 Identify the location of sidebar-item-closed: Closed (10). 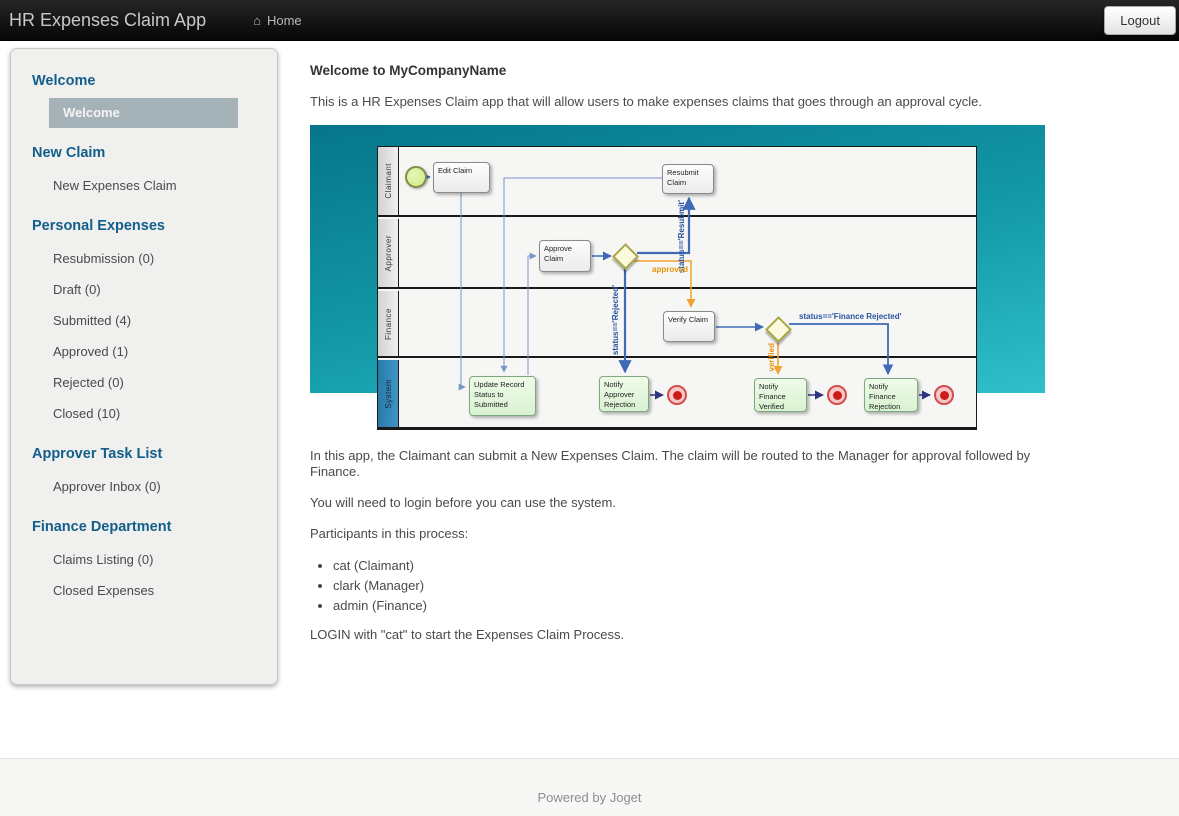
(144, 413).